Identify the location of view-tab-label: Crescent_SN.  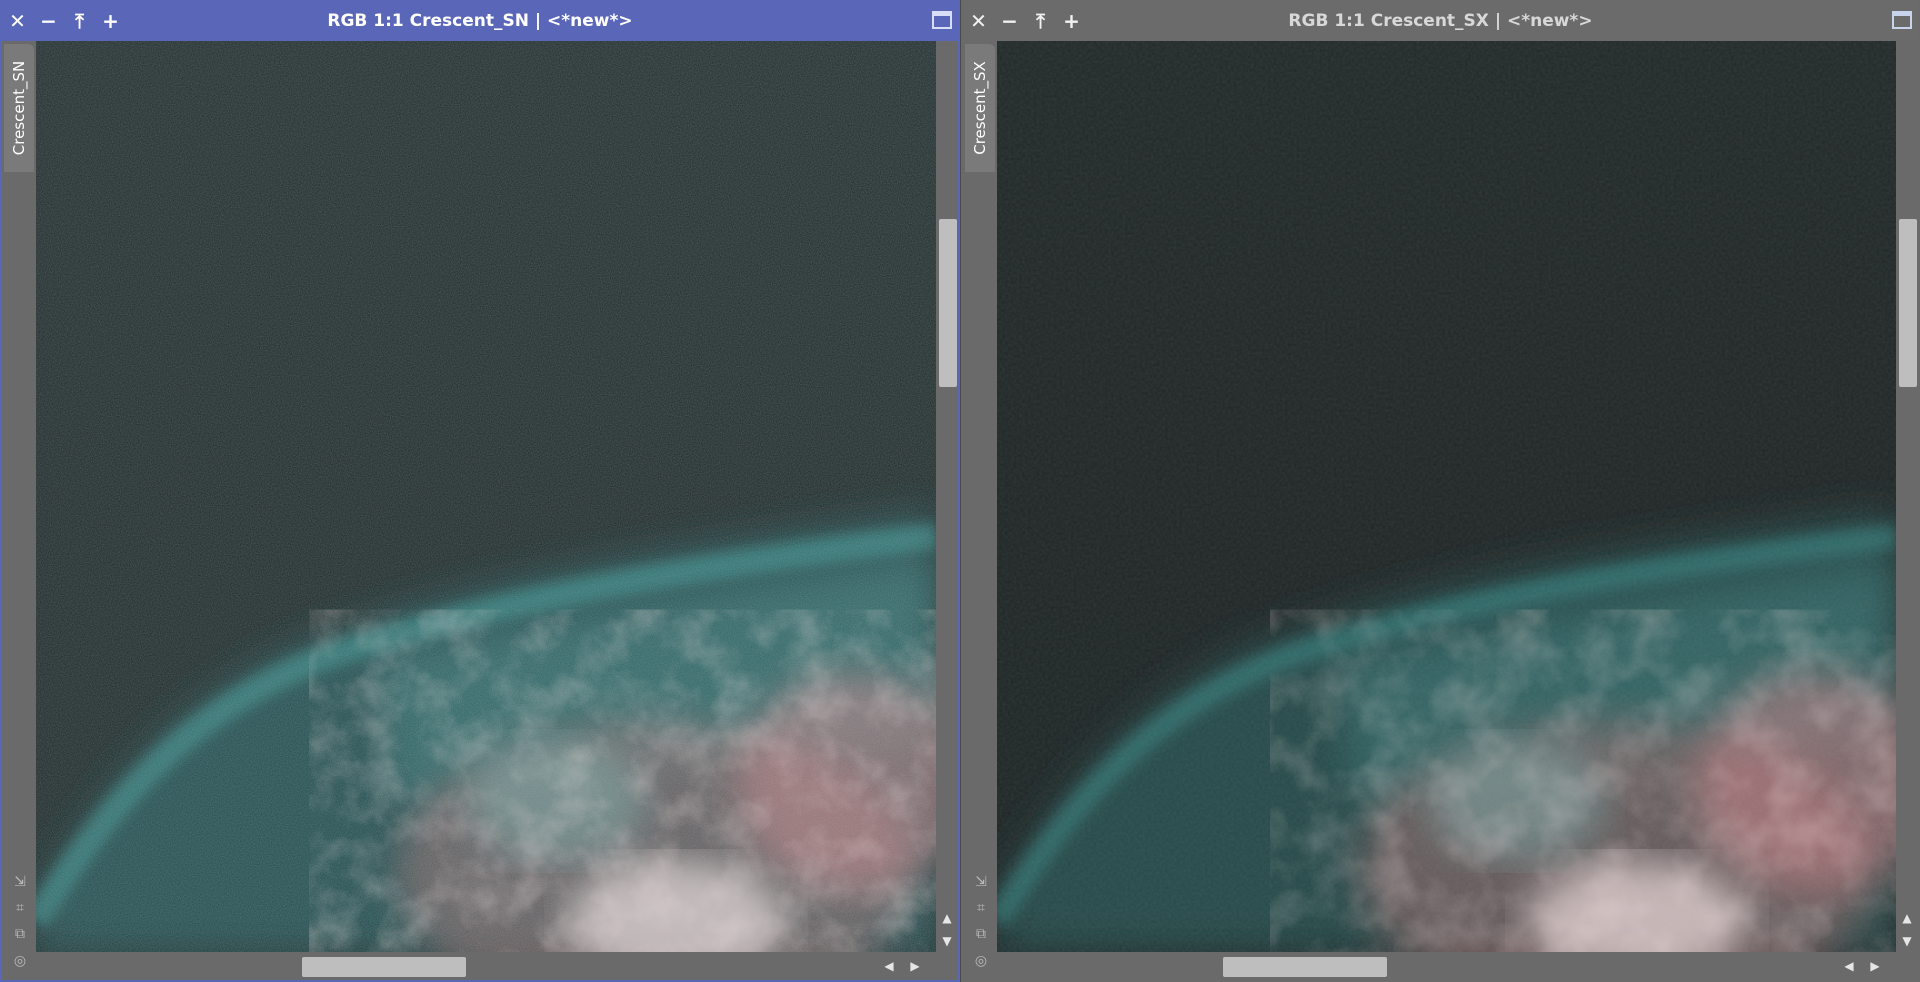
(19, 108).